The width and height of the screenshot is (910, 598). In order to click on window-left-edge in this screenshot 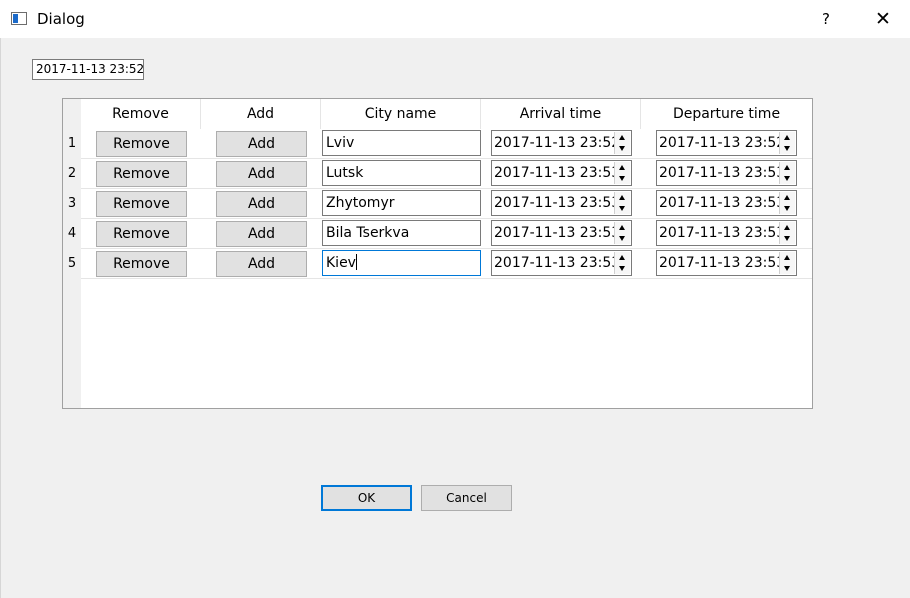, I will do `click(0, 299)`.